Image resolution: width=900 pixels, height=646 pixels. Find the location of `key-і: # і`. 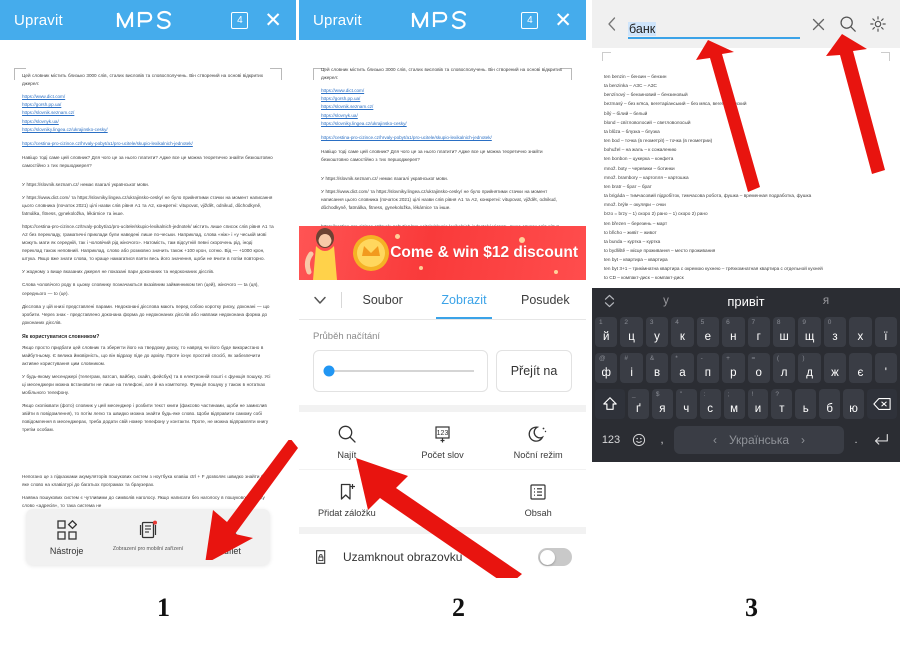

key-і: # і is located at coordinates (631, 368).